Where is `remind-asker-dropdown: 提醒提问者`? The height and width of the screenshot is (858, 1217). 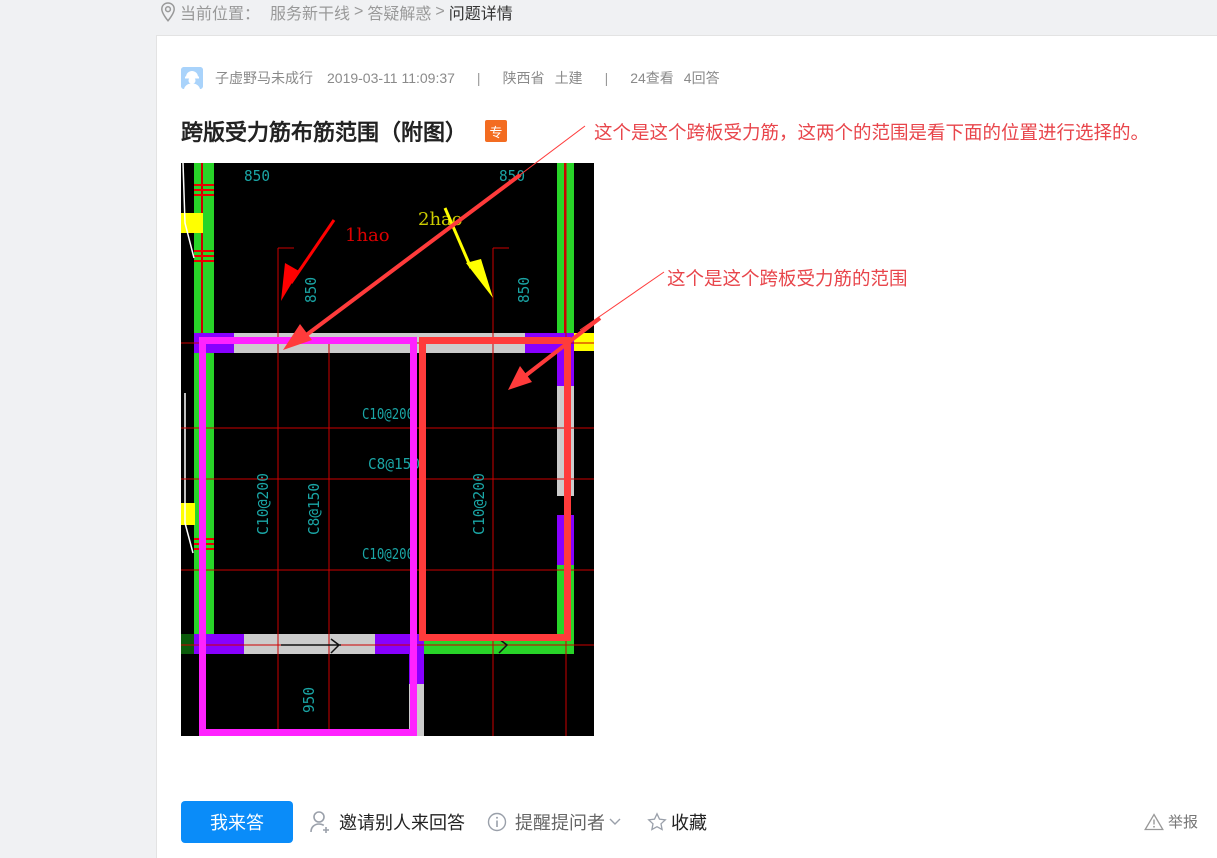
remind-asker-dropdown: 提醒提问者 is located at coordinates (554, 822).